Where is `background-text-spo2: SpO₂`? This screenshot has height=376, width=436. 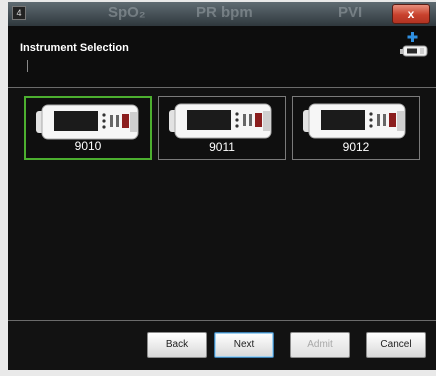
background-text-spo2: SpO₂ is located at coordinates (127, 12).